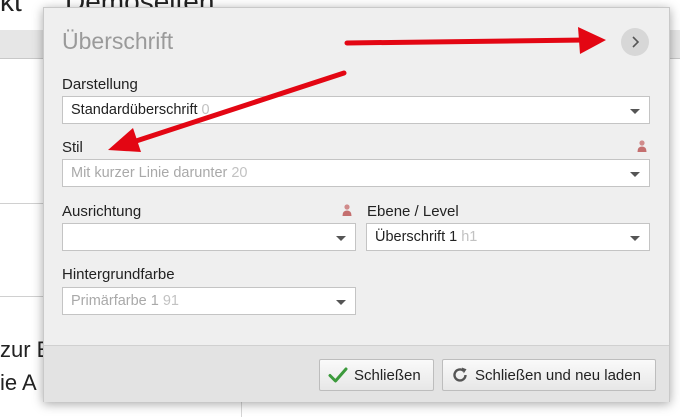 This screenshot has height=417, width=680. What do you see at coordinates (118, 274) in the screenshot?
I see `hintergrundfarbe-label: Hintergrundfarbe` at bounding box center [118, 274].